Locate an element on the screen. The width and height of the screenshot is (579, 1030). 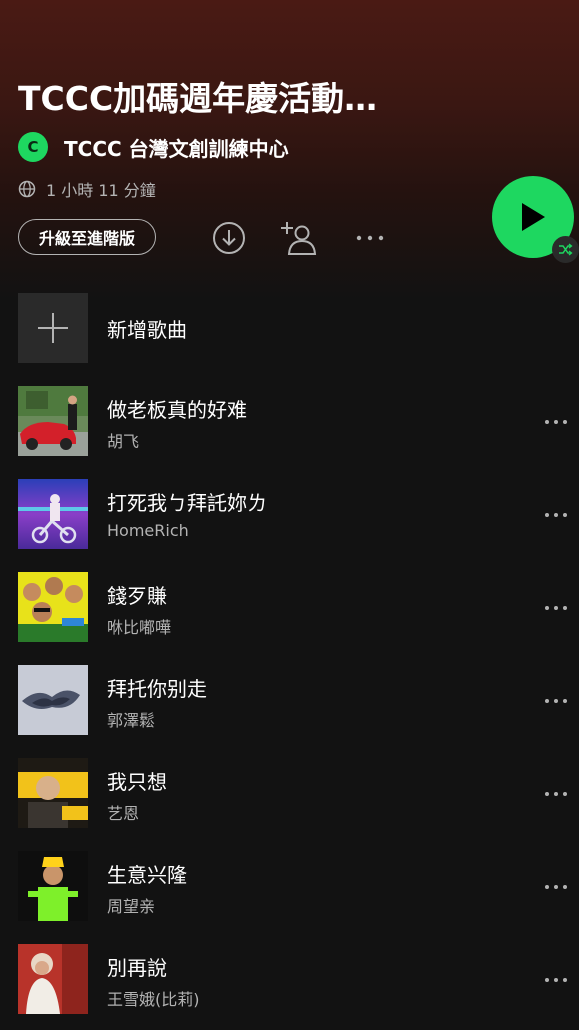
track-artist: 郭澤鬆 is located at coordinates (131, 720).